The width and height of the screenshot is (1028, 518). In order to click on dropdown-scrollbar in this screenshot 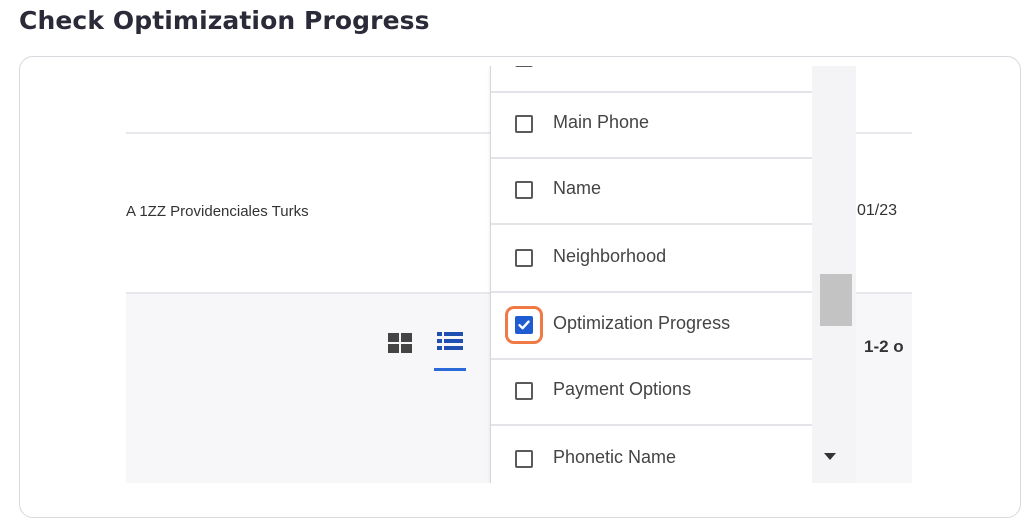, I will do `click(834, 274)`.